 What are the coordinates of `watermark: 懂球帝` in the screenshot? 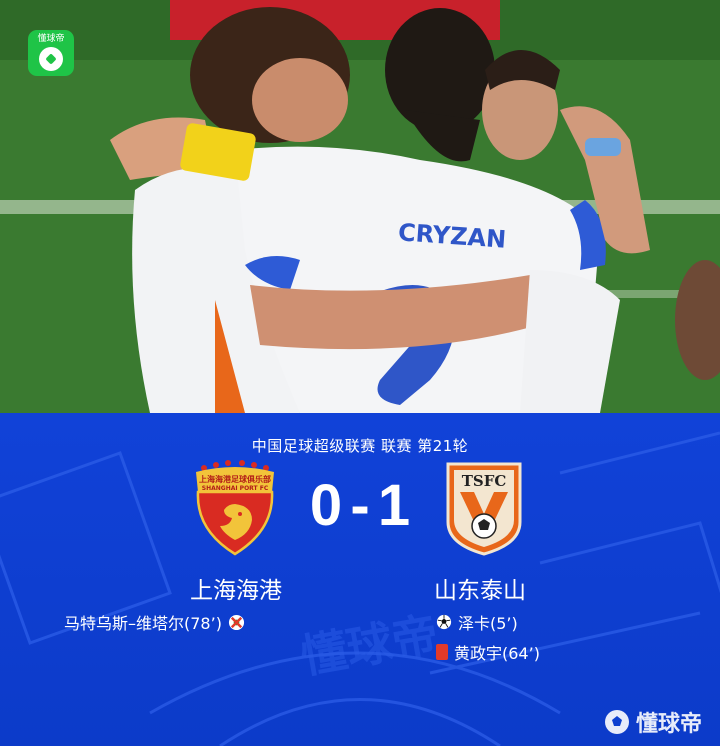 It's located at (653, 722).